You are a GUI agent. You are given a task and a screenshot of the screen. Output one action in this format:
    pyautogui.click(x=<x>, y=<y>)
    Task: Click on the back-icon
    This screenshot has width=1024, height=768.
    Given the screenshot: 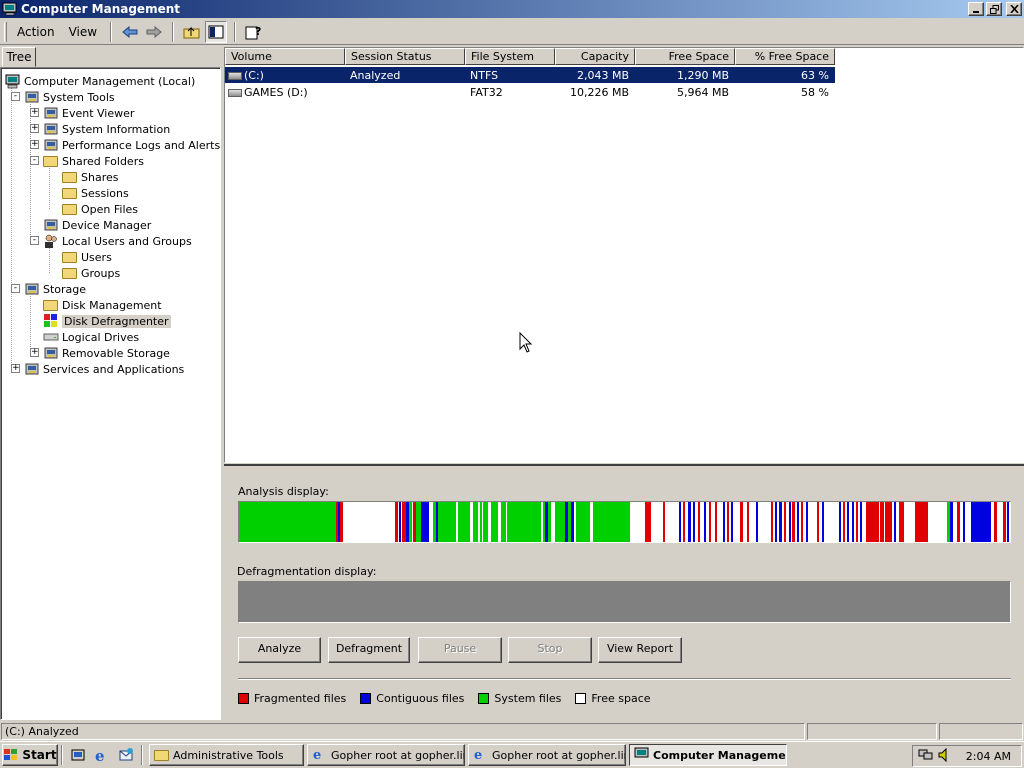 What is the action you would take?
    pyautogui.click(x=130, y=32)
    